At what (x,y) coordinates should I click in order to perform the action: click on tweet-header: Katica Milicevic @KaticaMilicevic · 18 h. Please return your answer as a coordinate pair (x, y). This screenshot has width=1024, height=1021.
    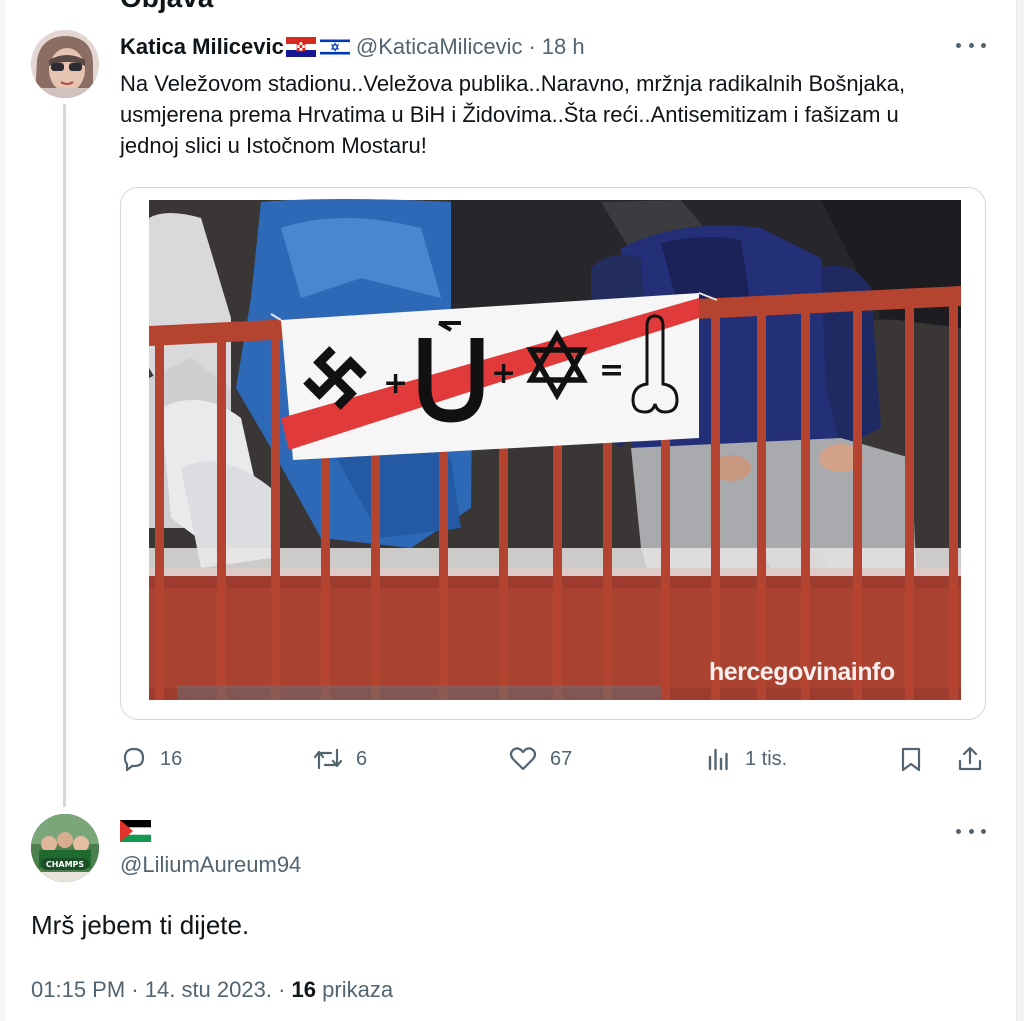
    Looking at the image, I should click on (352, 47).